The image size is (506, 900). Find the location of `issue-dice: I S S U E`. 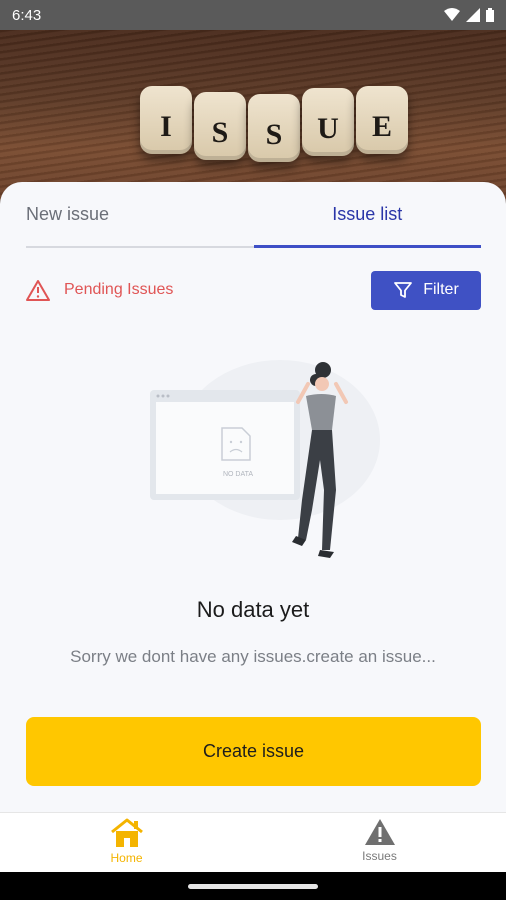

issue-dice: I S S U E is located at coordinates (274, 124).